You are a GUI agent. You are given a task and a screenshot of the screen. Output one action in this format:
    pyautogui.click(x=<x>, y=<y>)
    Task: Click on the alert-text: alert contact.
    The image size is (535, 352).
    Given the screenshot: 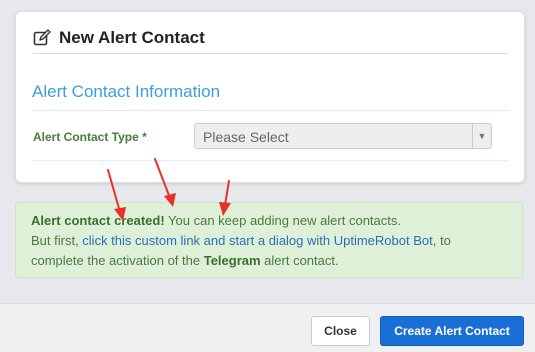 What is the action you would take?
    pyautogui.click(x=299, y=260)
    